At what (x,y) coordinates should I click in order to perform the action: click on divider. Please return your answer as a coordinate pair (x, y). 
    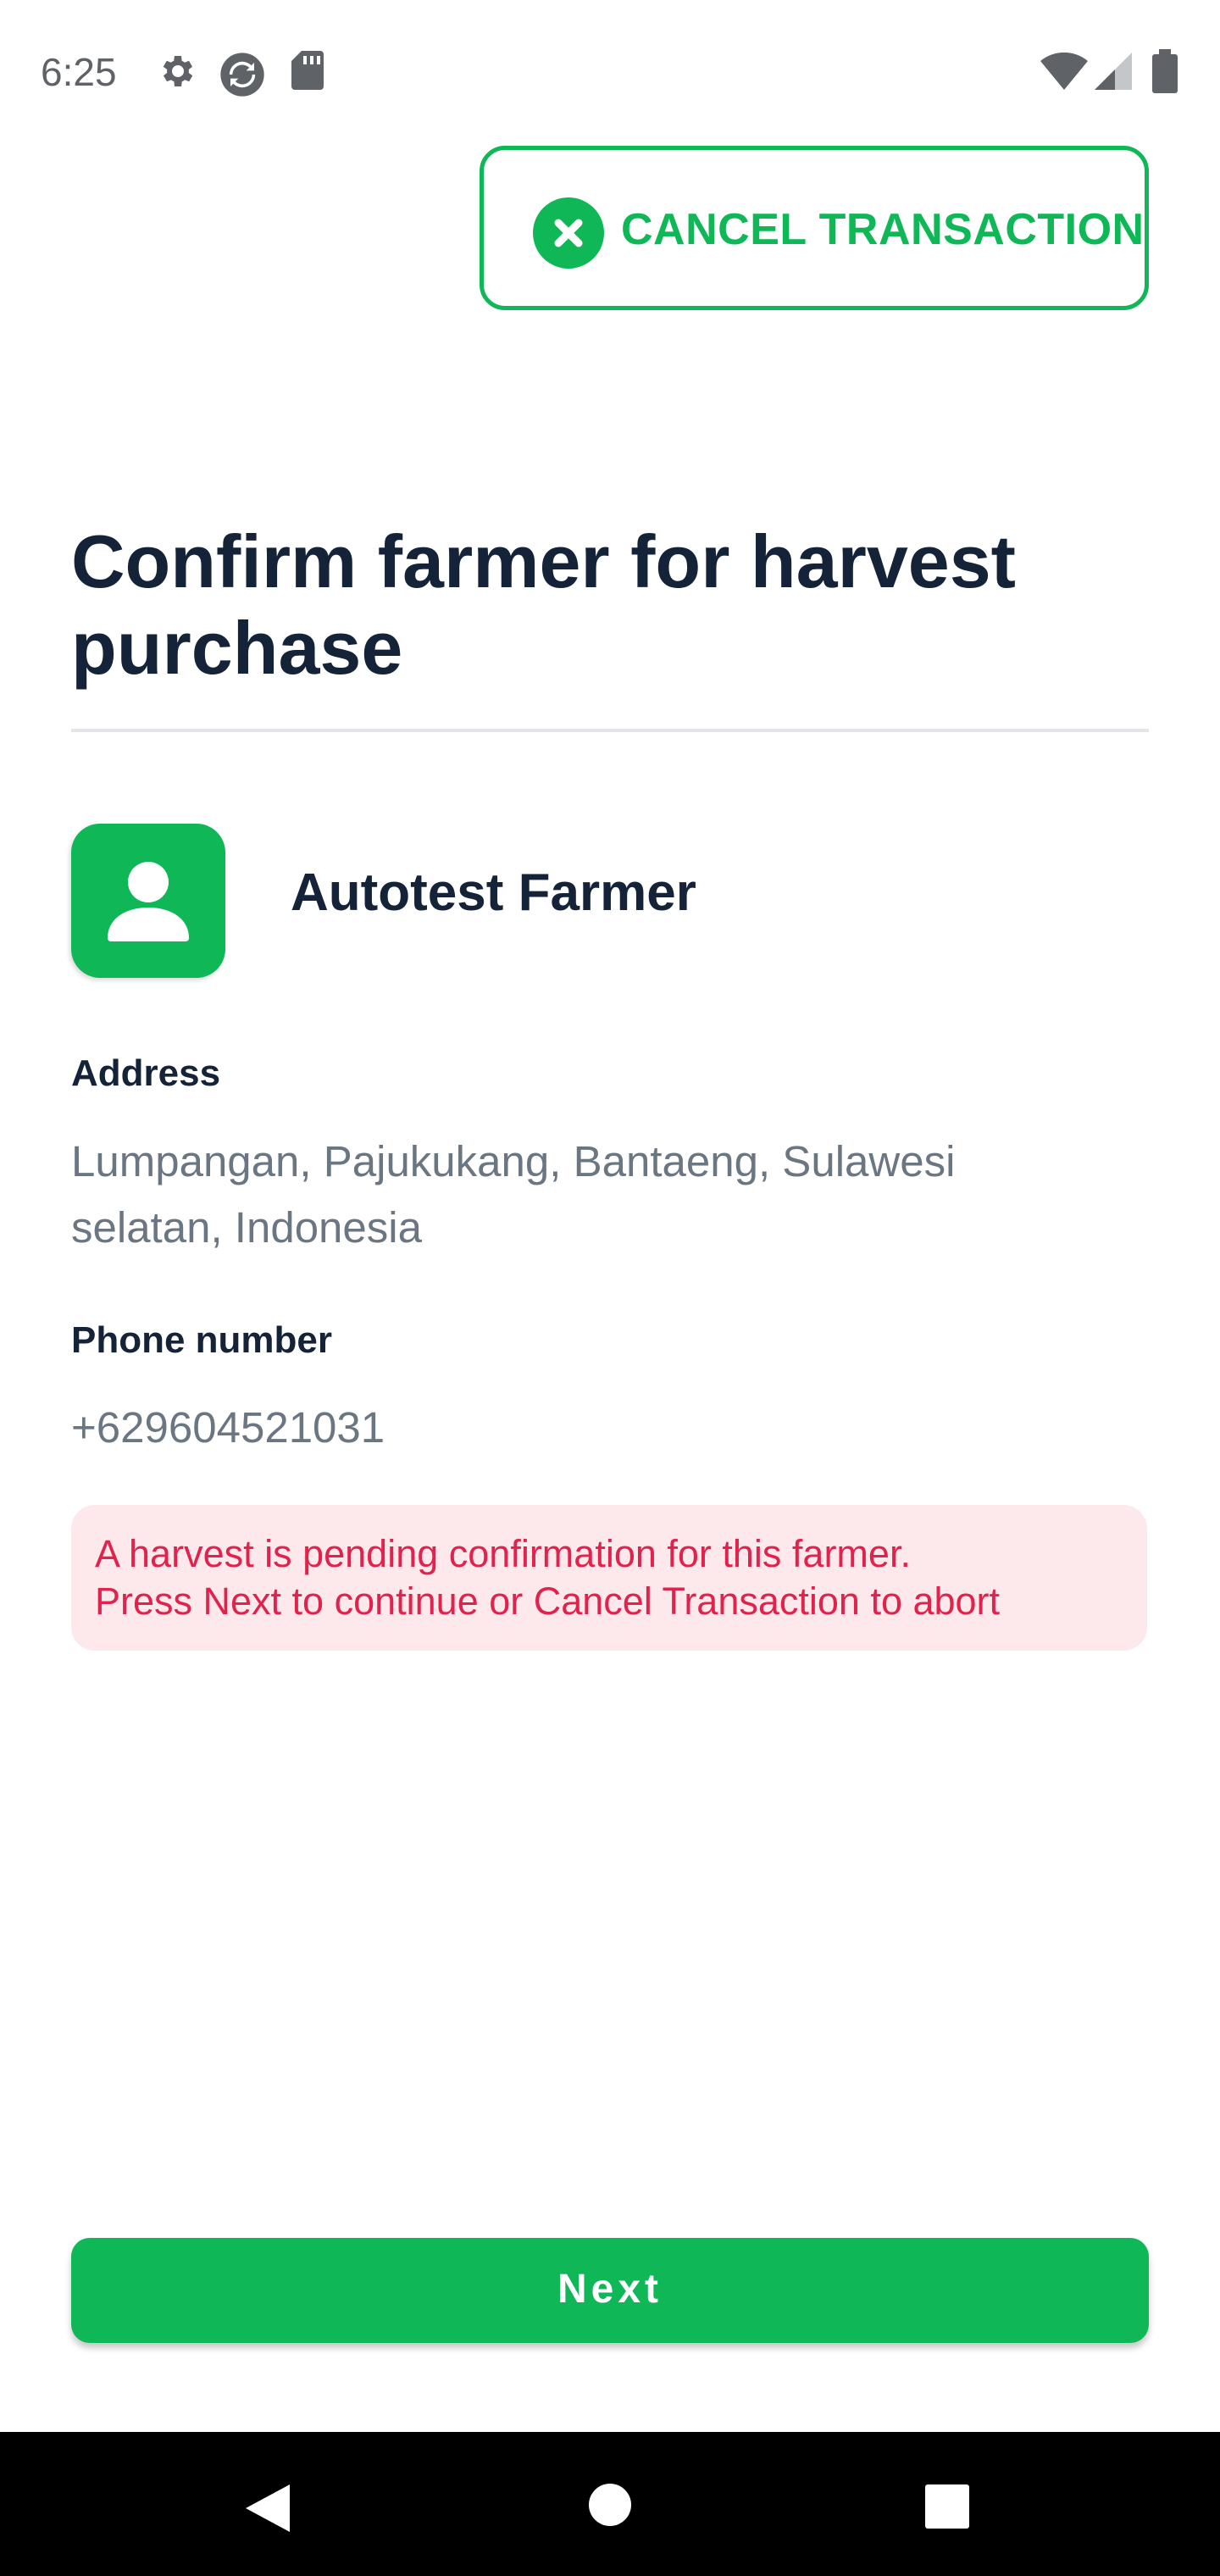
    Looking at the image, I should click on (610, 730).